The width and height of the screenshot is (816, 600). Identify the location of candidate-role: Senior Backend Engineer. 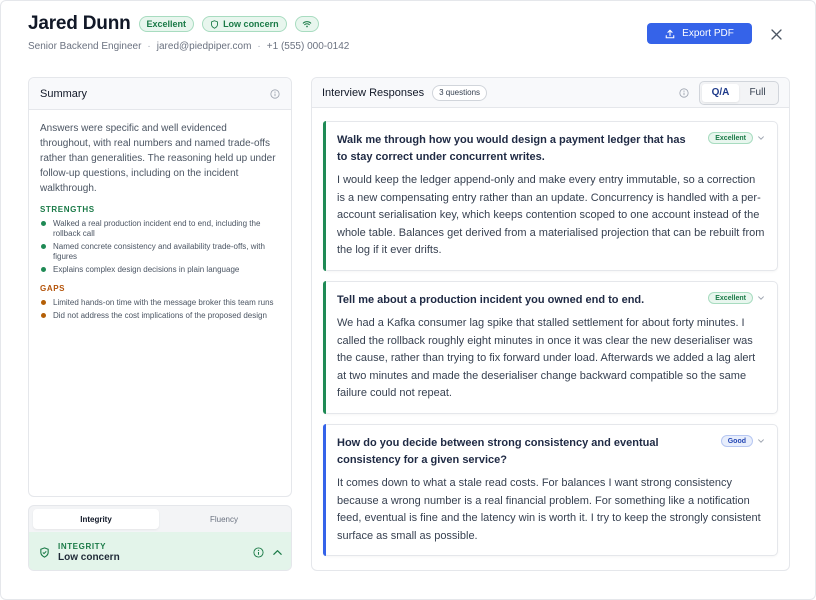
(85, 46).